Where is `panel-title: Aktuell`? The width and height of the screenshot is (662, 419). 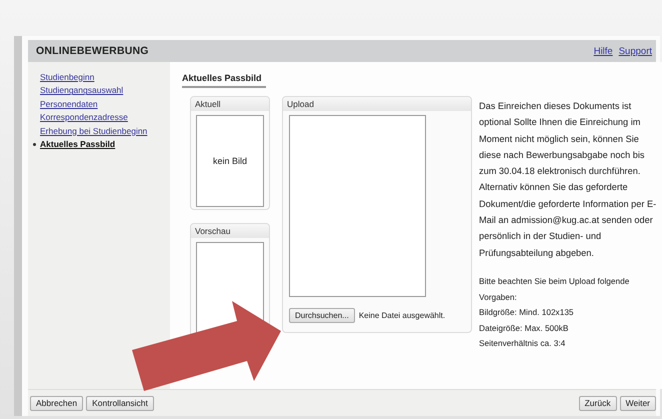
panel-title: Aktuell is located at coordinates (230, 104).